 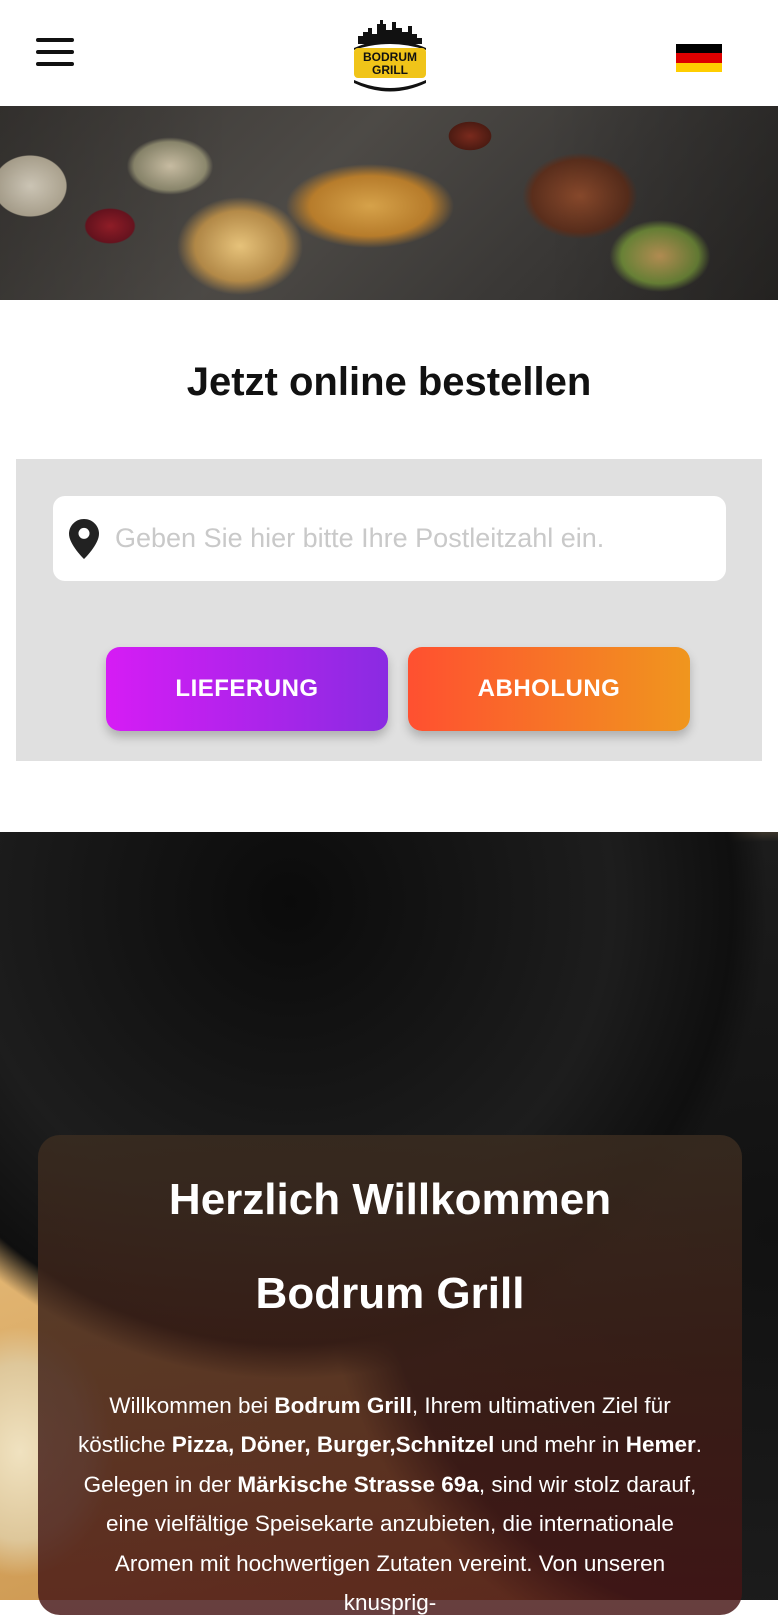 I want to click on order-title: Jetzt online bestellen, so click(x=389, y=382).